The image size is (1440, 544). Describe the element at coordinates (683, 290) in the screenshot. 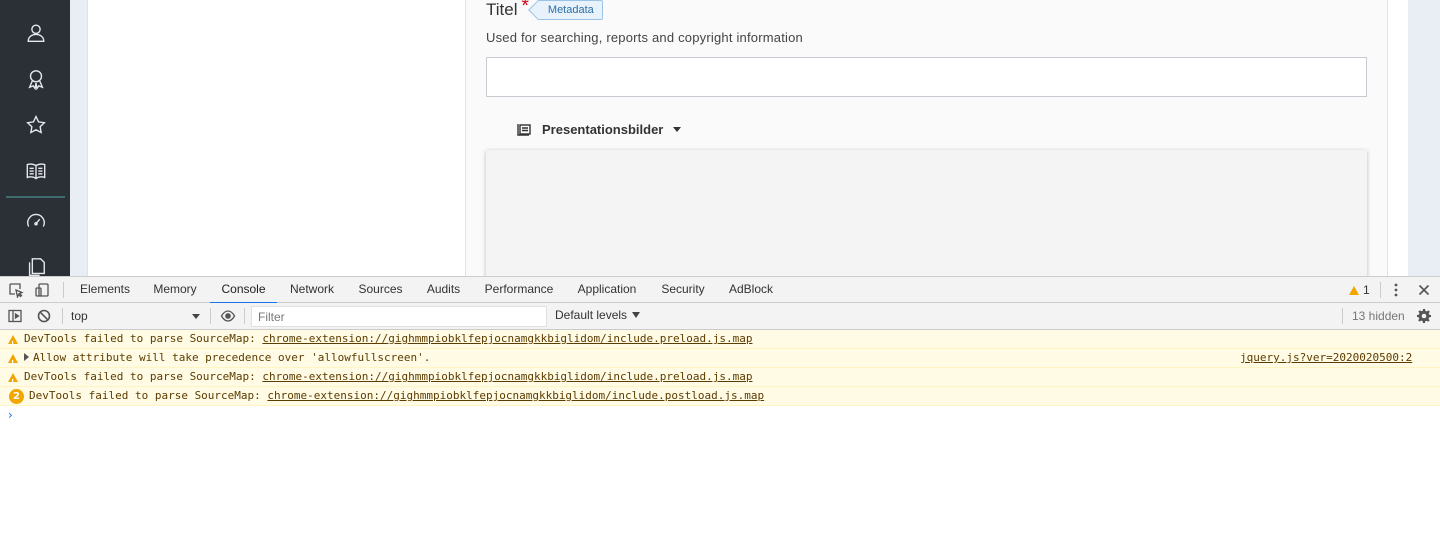

I see `tab-security: Security` at that location.